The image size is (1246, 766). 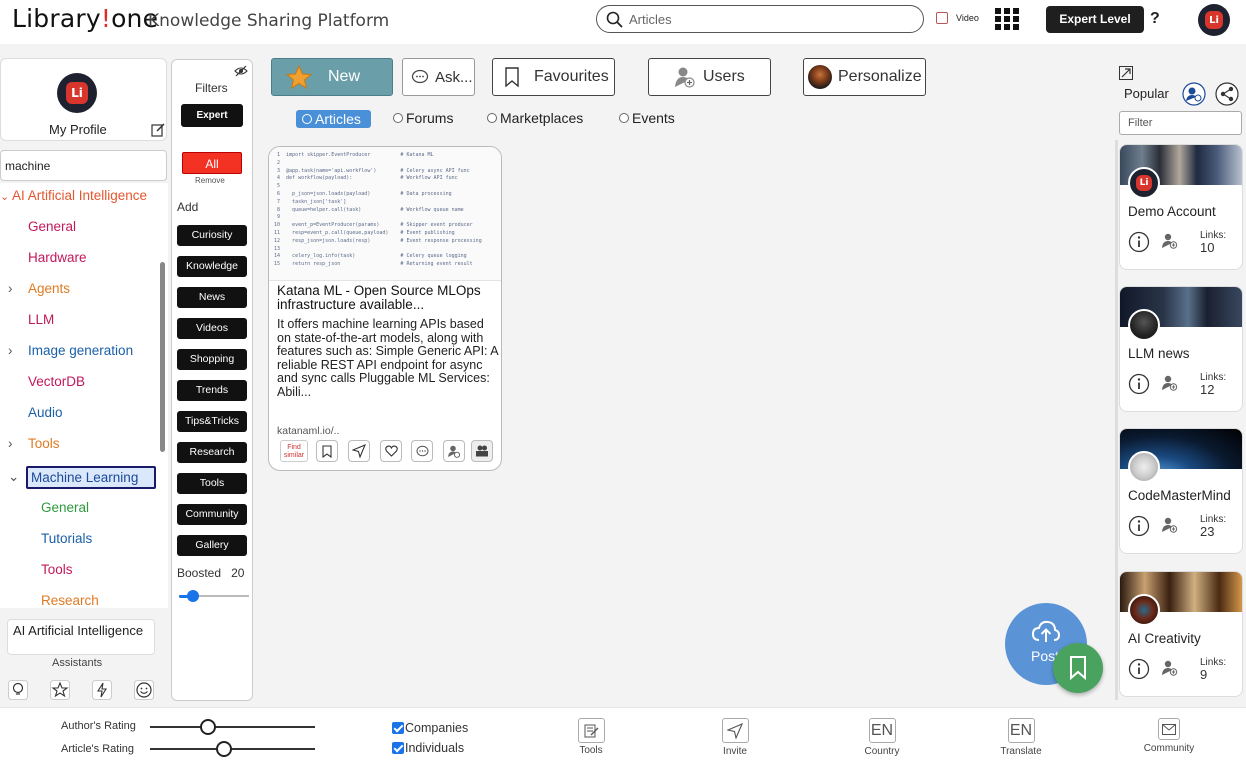 What do you see at coordinates (212, 390) in the screenshot?
I see `tag-trends: Trends` at bounding box center [212, 390].